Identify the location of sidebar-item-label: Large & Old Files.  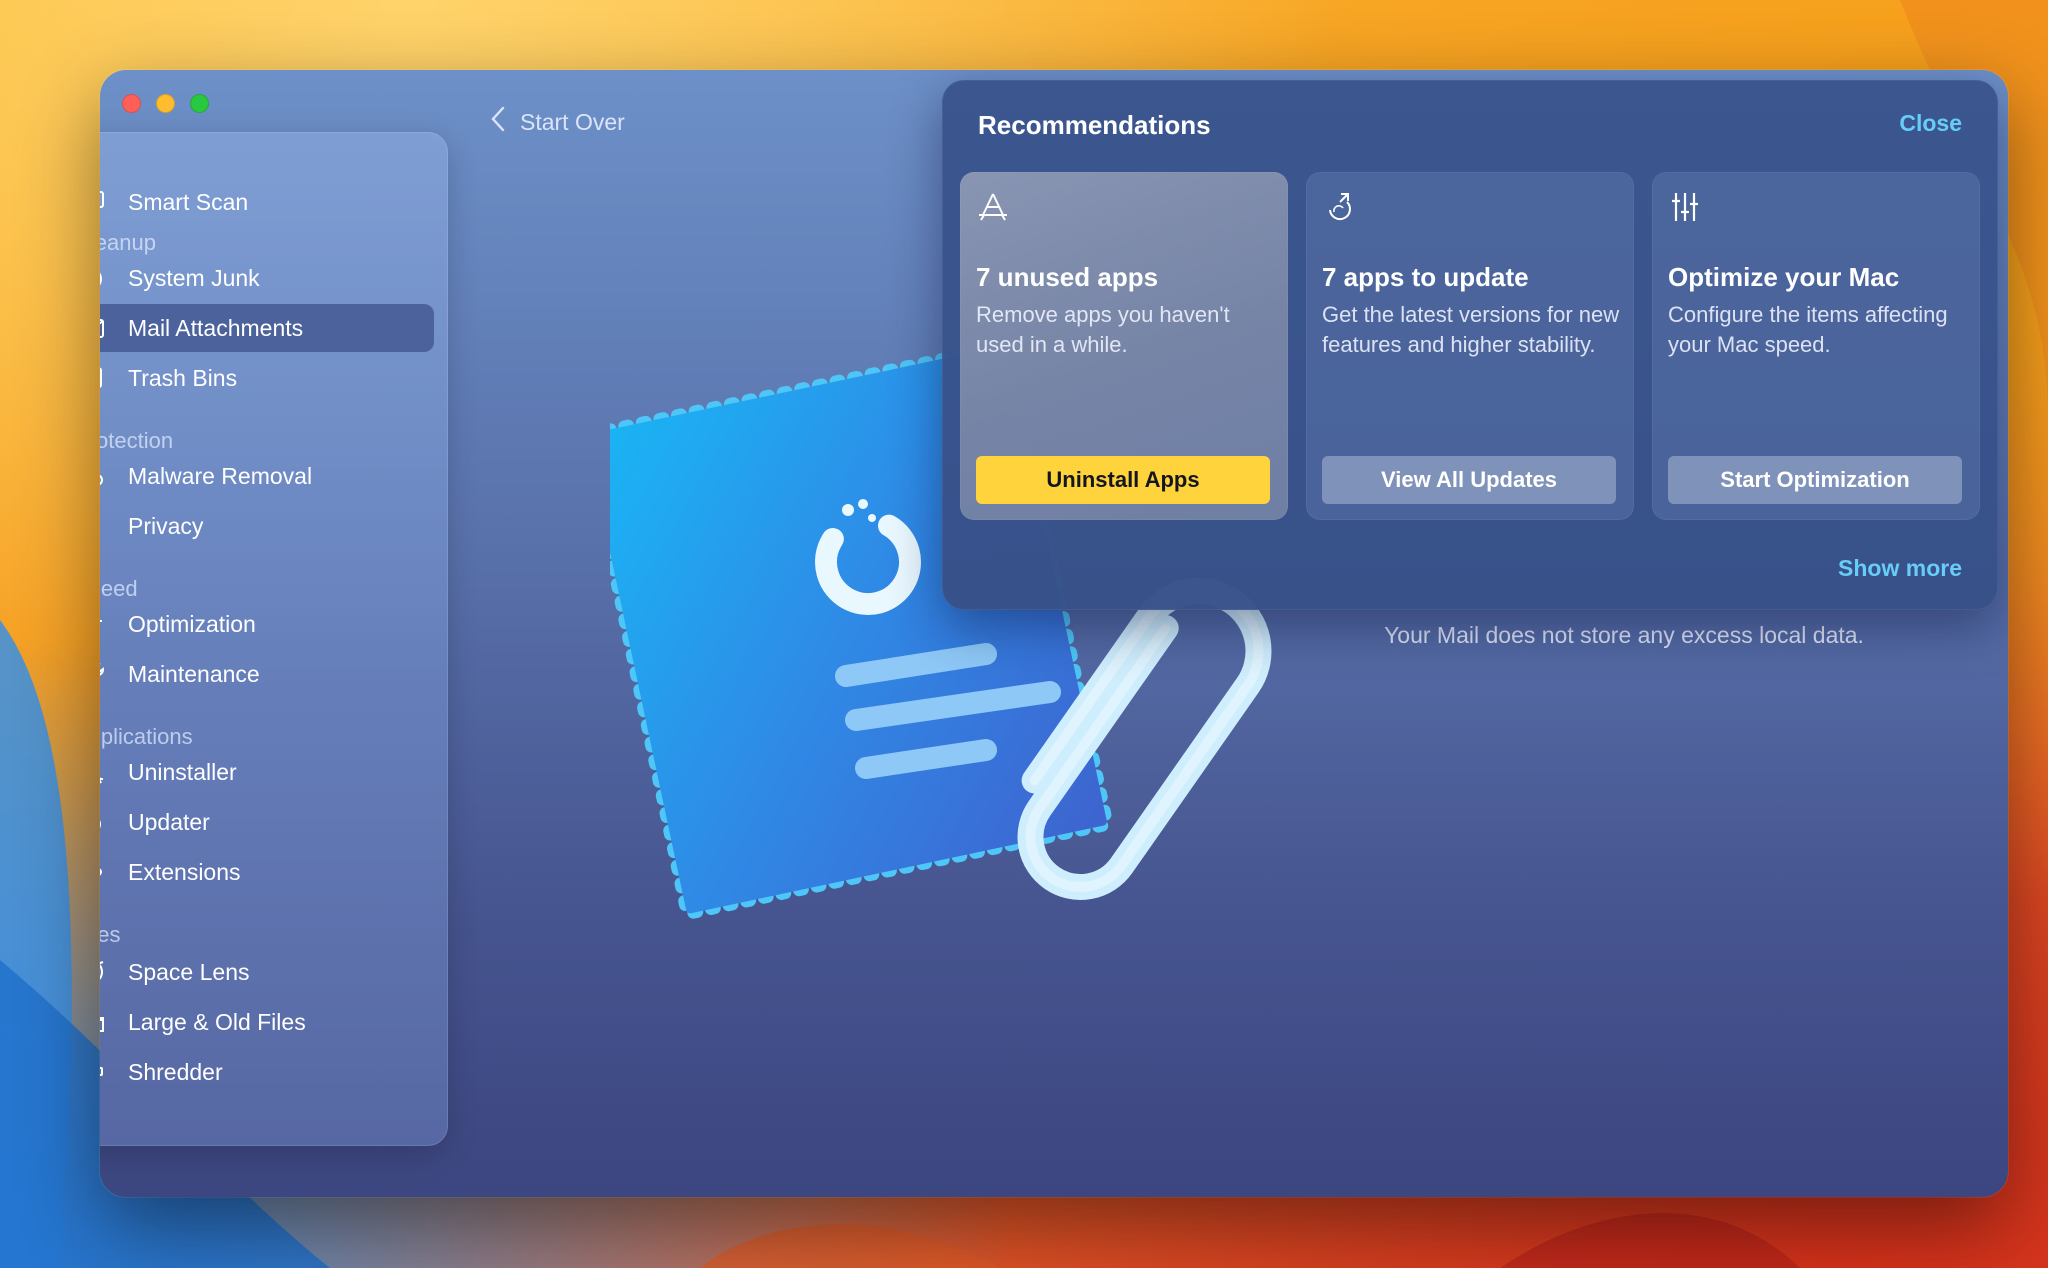
(217, 1021).